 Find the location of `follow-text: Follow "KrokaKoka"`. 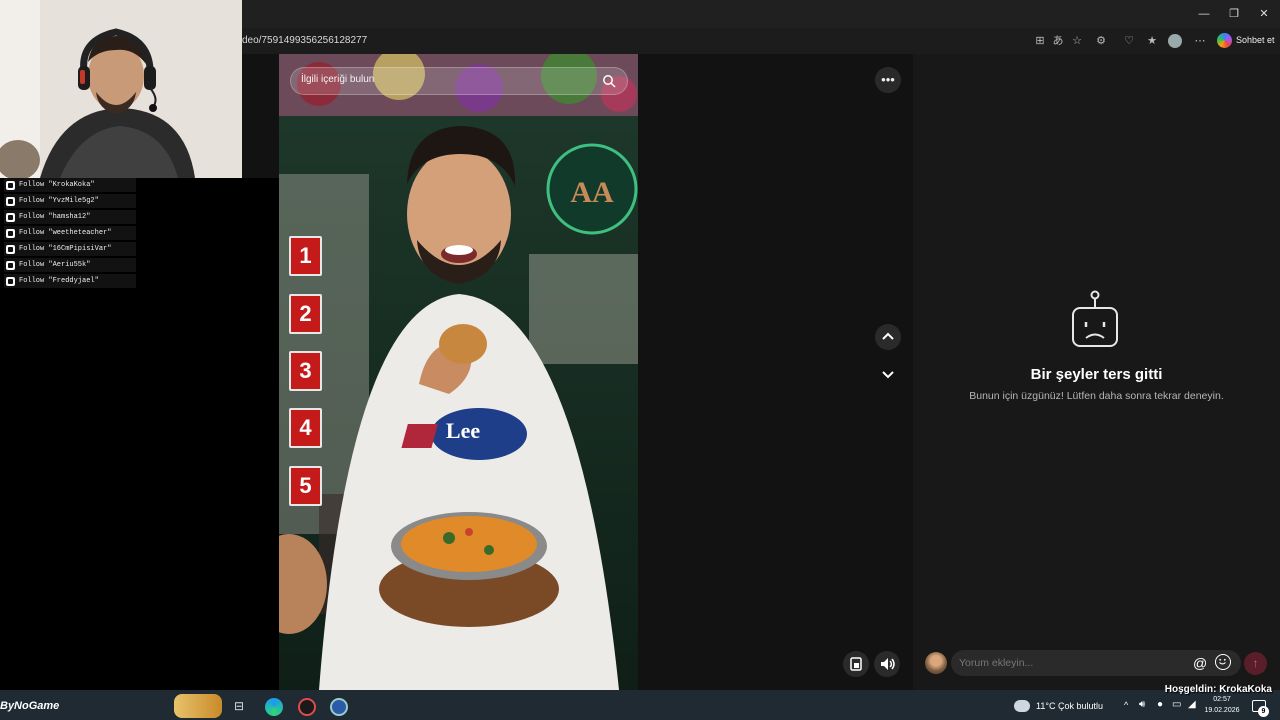

follow-text: Follow "KrokaKoka" is located at coordinates (57, 185).